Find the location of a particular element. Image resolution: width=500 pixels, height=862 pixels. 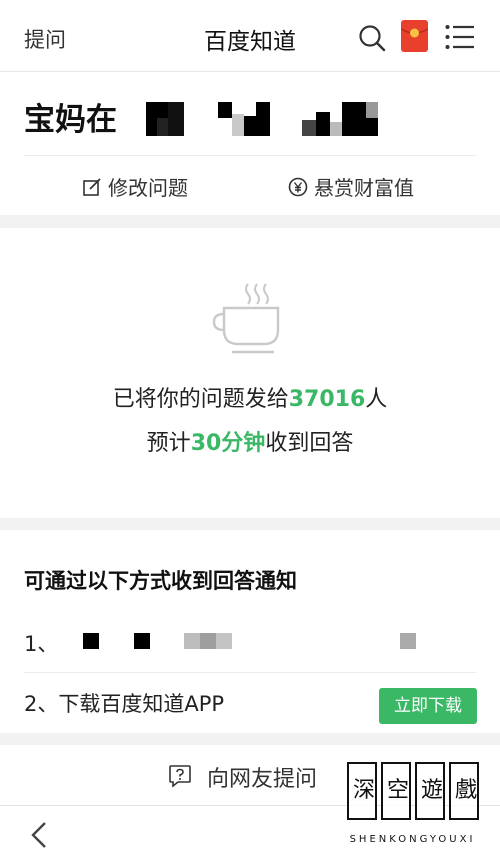

watermark-seal: 戲 is located at coordinates (464, 791).